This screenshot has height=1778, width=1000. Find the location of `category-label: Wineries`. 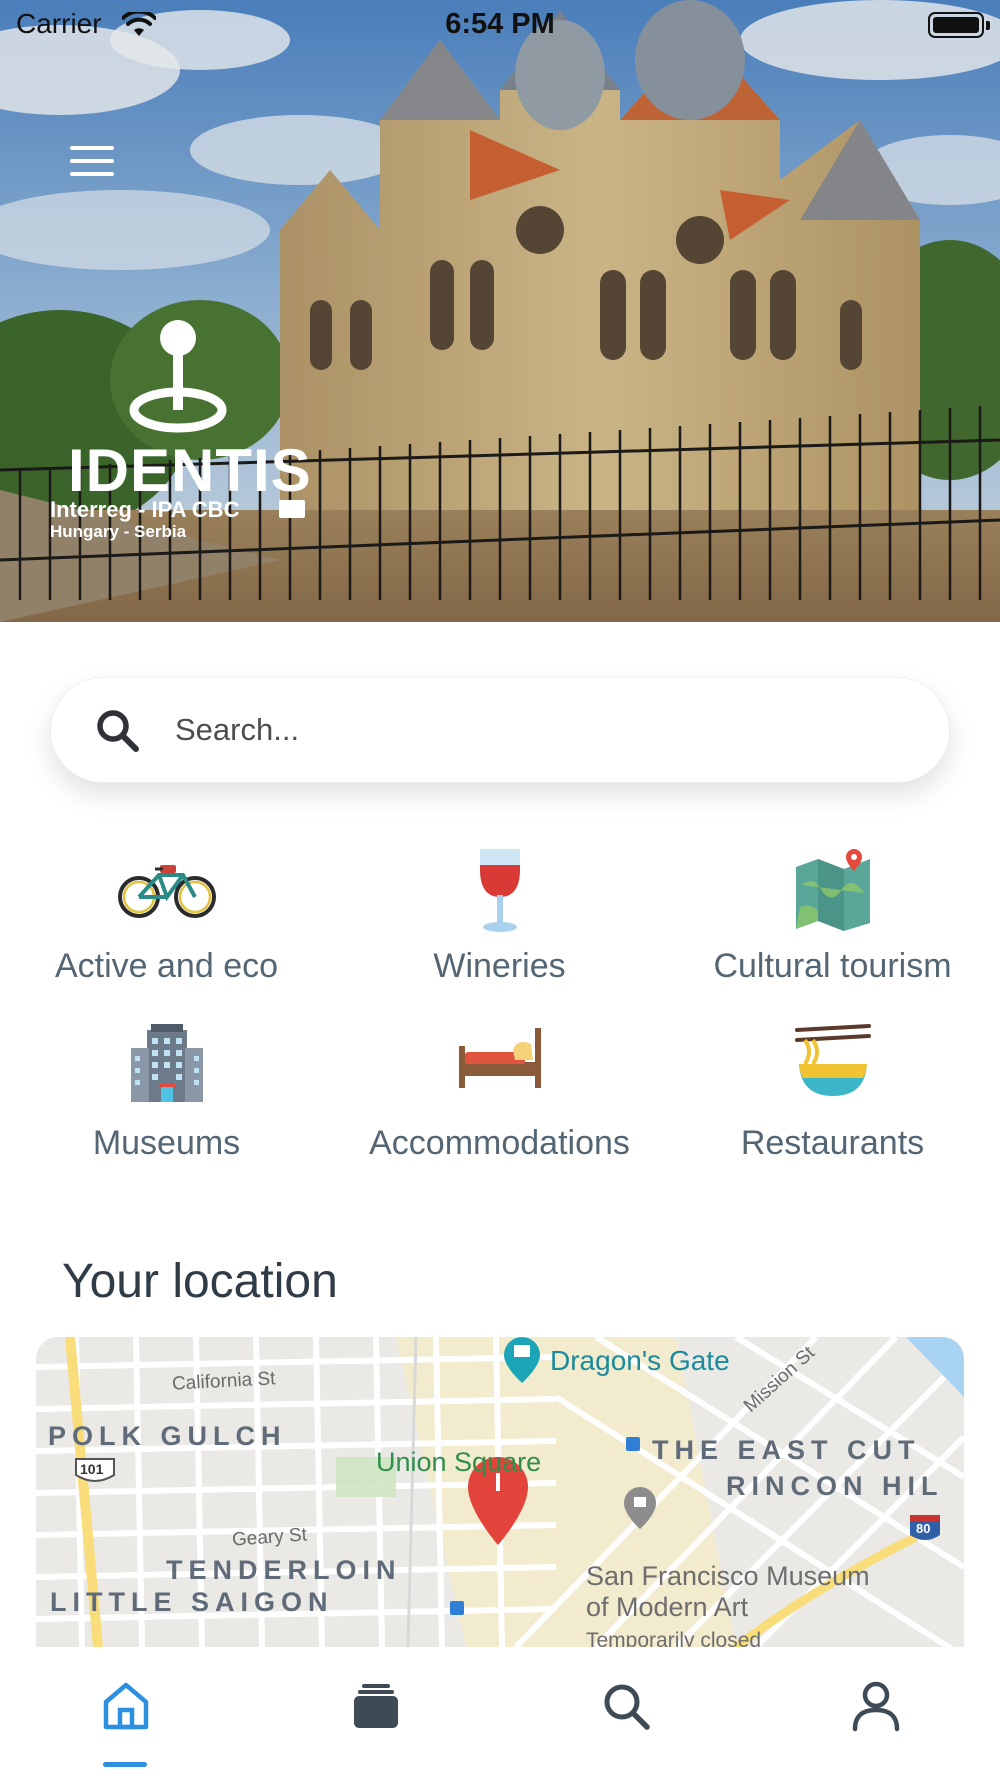

category-label: Wineries is located at coordinates (499, 966).